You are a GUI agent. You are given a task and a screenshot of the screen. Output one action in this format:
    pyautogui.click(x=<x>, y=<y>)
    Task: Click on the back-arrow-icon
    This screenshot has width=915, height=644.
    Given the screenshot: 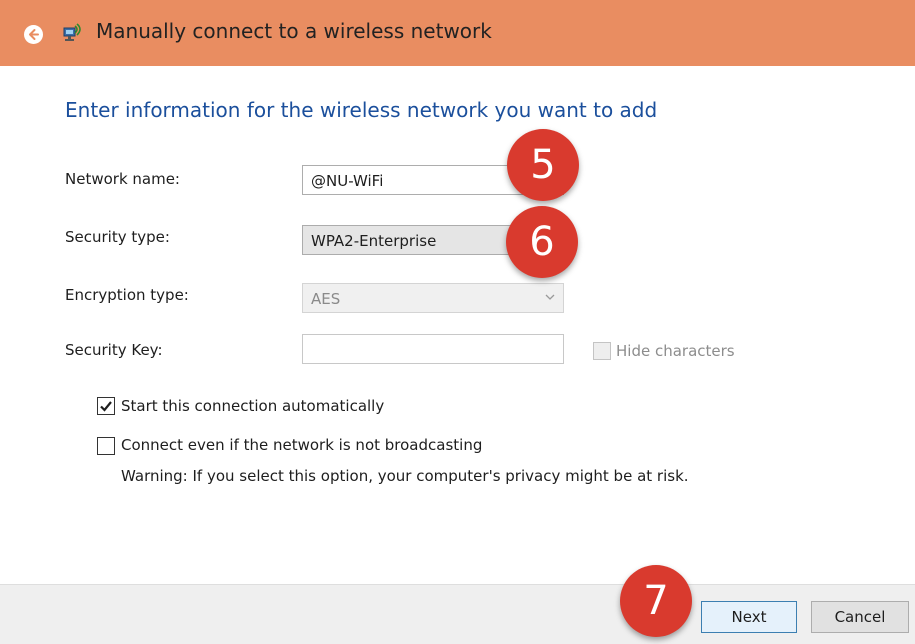 What is the action you would take?
    pyautogui.click(x=34, y=34)
    